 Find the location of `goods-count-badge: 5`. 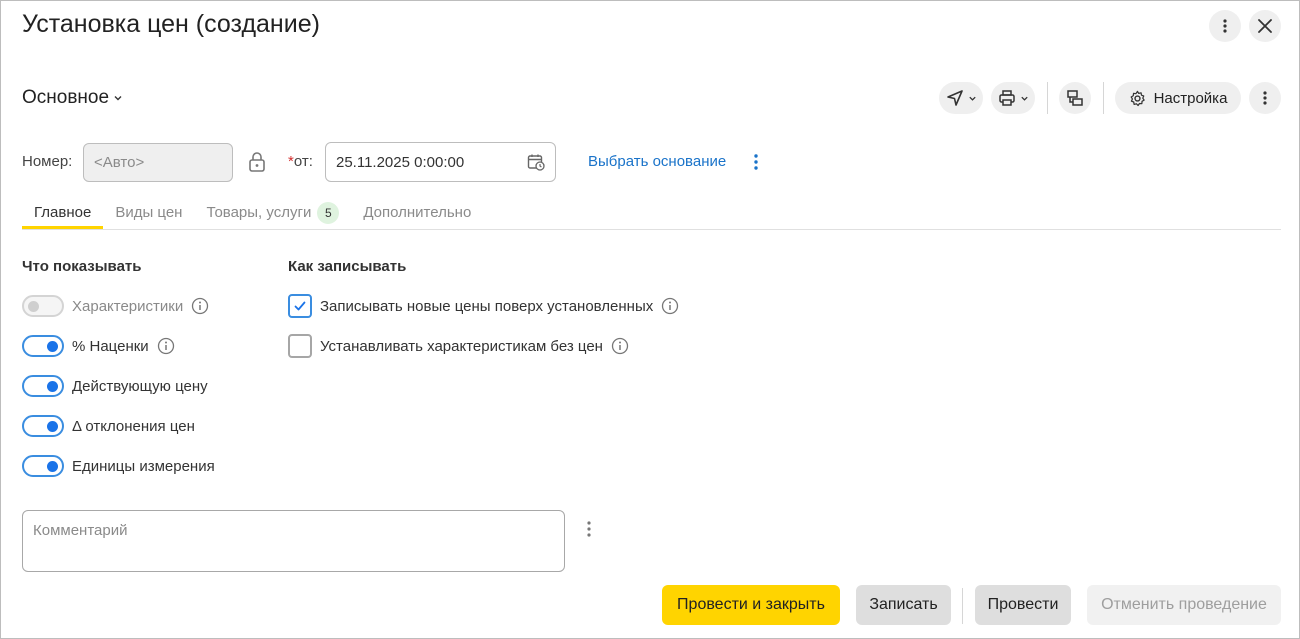

goods-count-badge: 5 is located at coordinates (328, 213).